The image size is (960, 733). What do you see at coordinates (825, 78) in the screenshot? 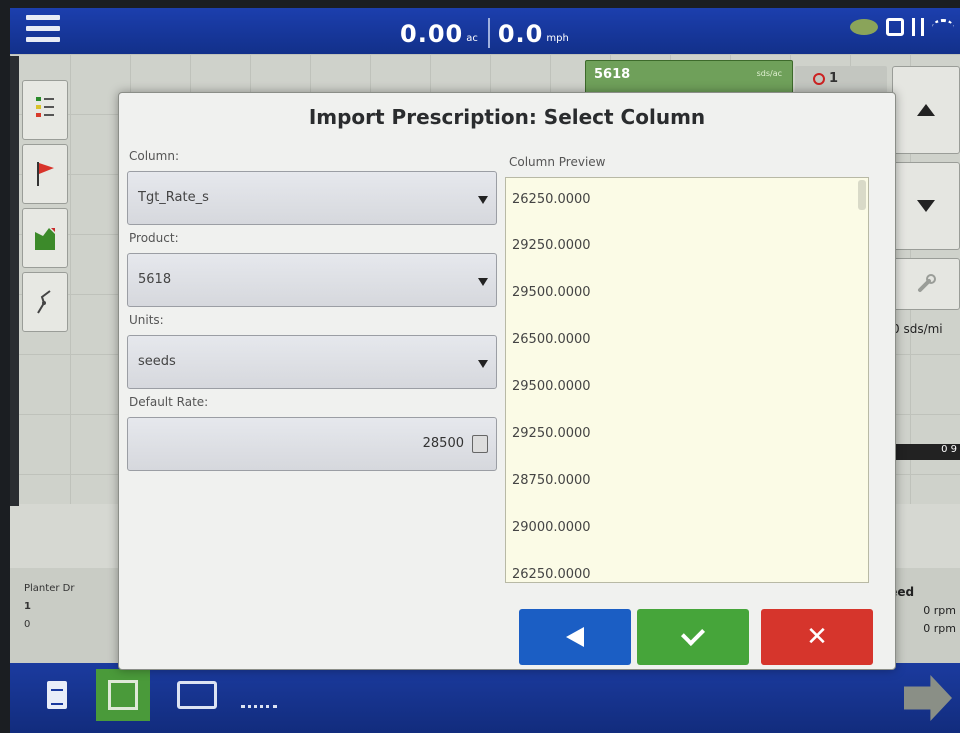
I see `alarm-count: 1` at bounding box center [825, 78].